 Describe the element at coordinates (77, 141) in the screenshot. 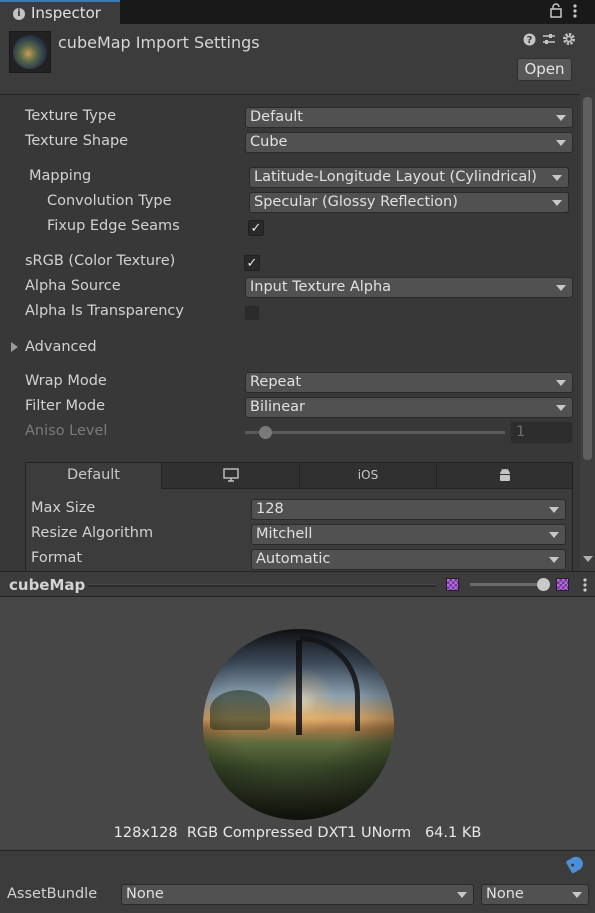

I see `texture-shape-label: Texture Shape` at that location.